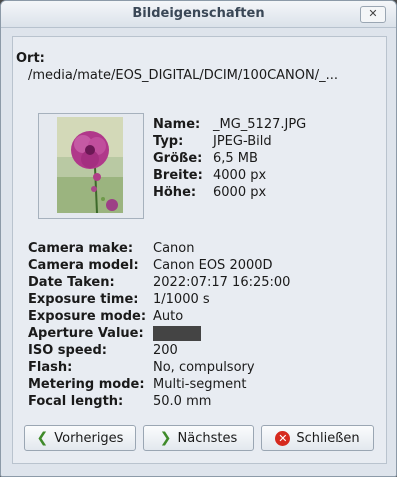 Image resolution: width=397 pixels, height=477 pixels. What do you see at coordinates (80, 438) in the screenshot?
I see `previous-button: ❮ Vorheriges` at bounding box center [80, 438].